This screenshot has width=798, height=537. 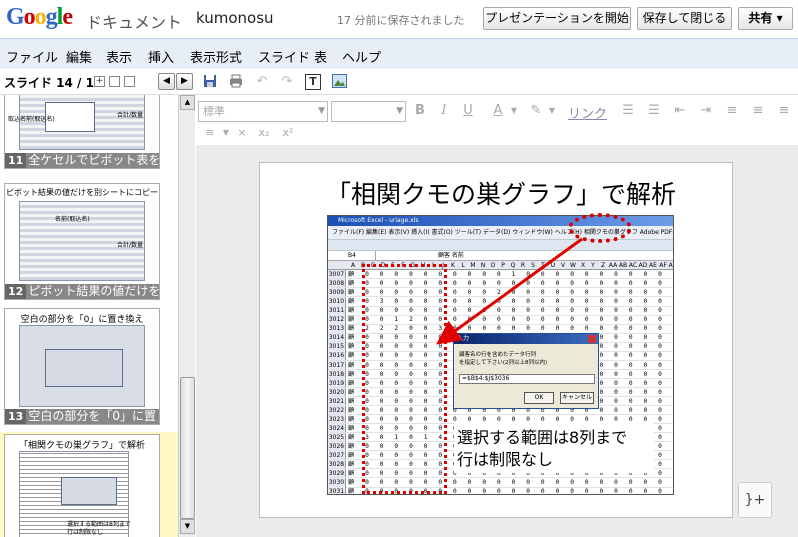 I want to click on font-style-value: 標準, so click(x=214, y=111).